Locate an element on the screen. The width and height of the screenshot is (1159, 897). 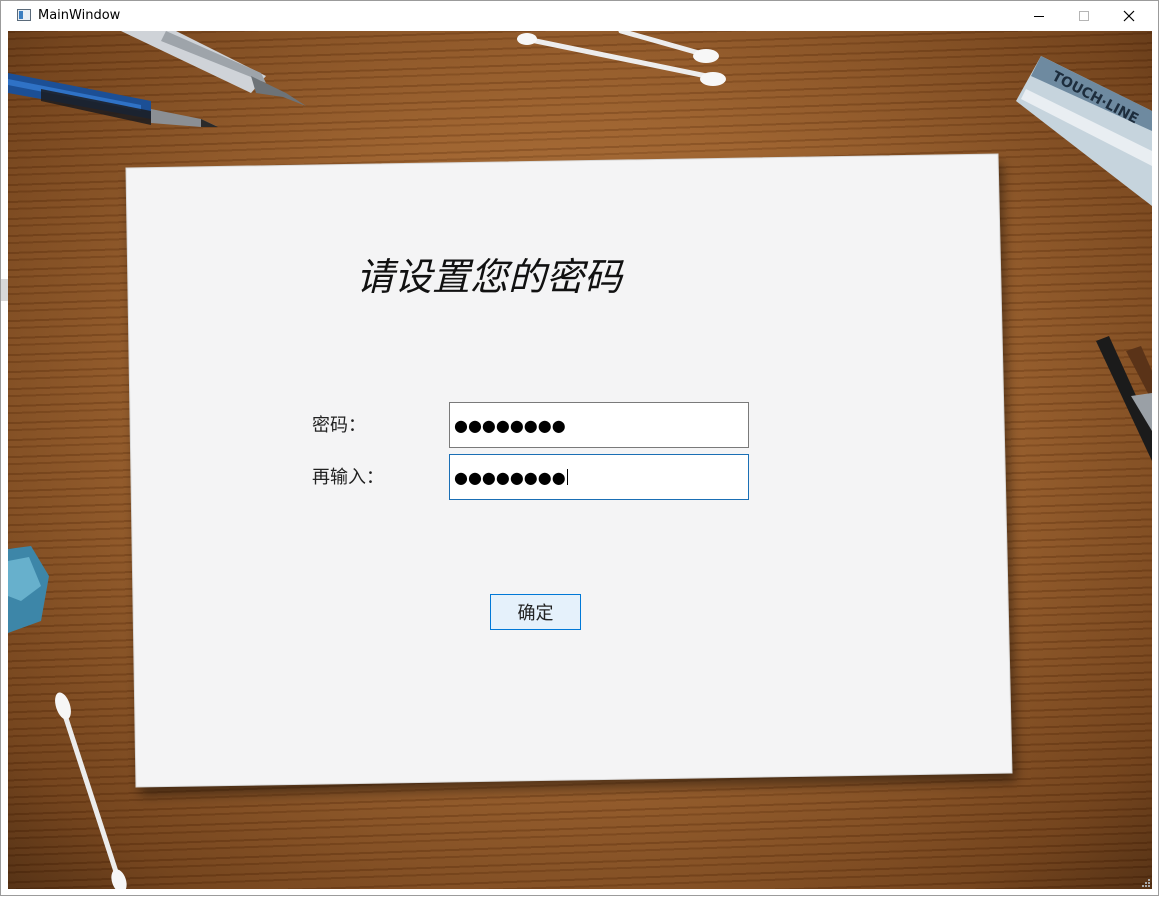
cotton-swab-decoration-bottom is located at coordinates (91, 790).